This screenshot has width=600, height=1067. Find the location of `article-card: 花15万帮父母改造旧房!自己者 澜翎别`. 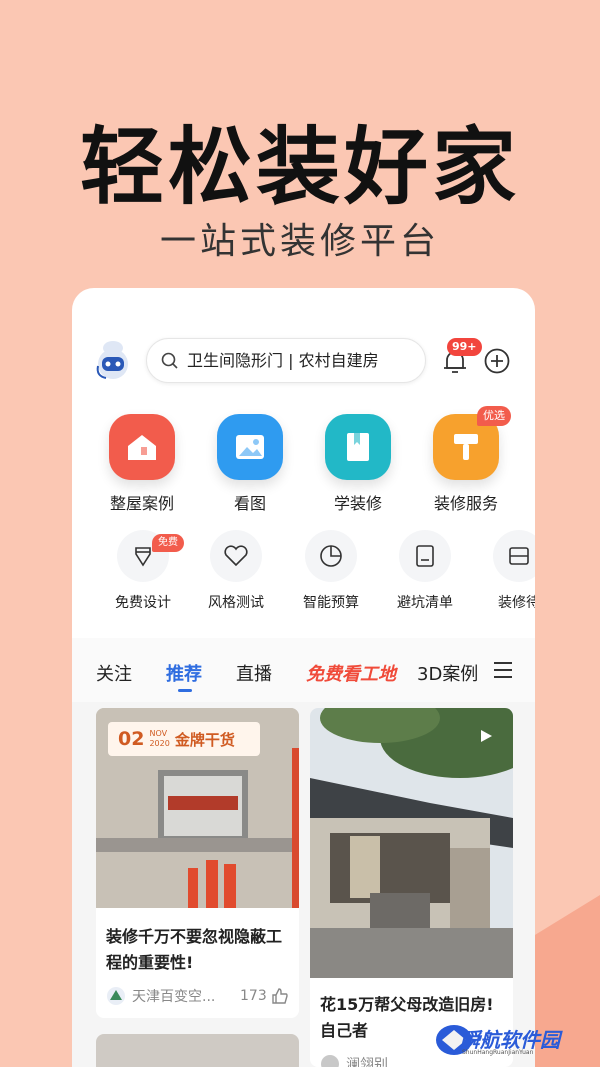

article-card: 花15万帮父母改造旧房!自己者 澜翎别 is located at coordinates (411, 887).